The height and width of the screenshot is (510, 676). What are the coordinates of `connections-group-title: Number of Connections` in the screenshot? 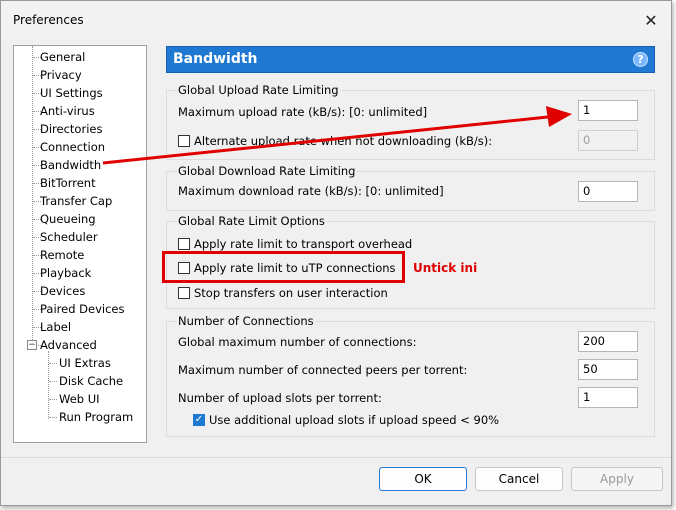 It's located at (246, 321).